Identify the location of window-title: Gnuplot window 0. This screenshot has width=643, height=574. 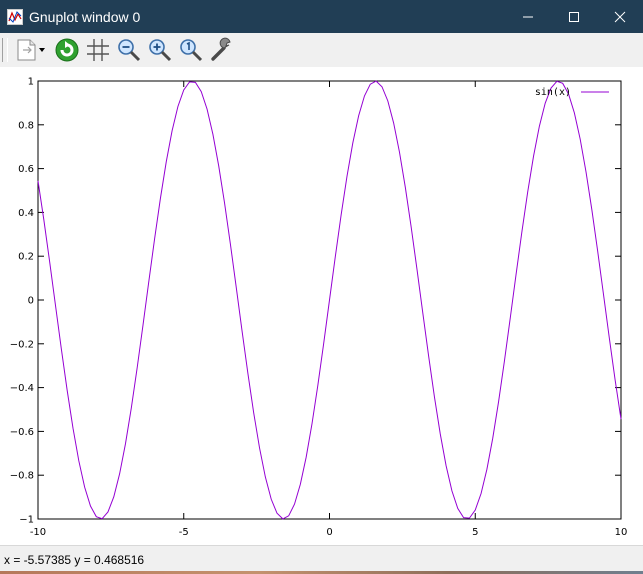
(85, 16).